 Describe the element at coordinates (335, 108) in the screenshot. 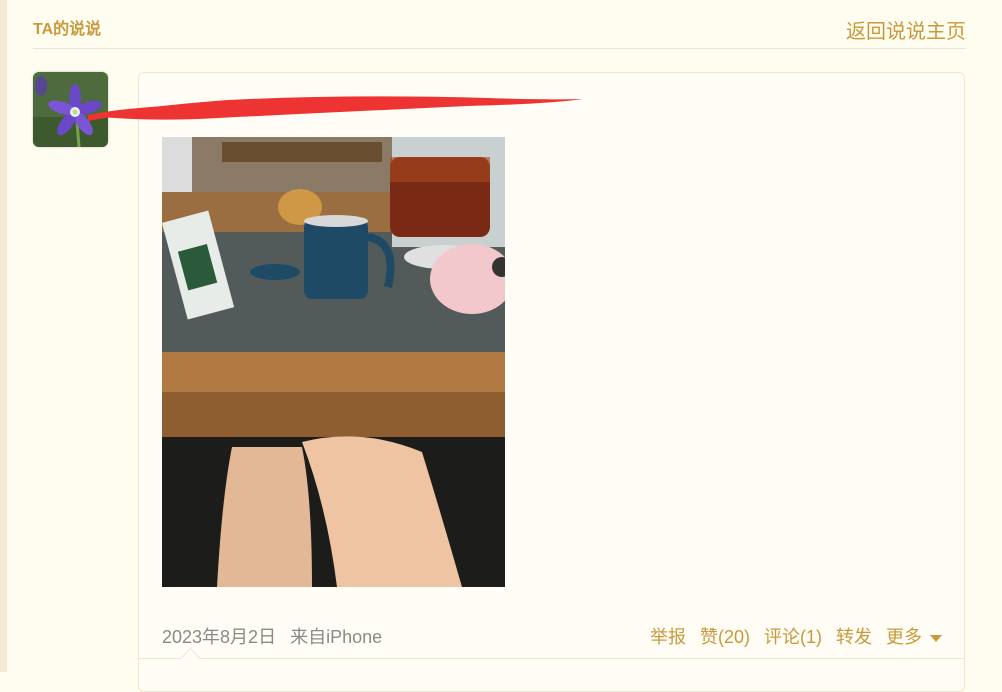

I see `redaction-scribble` at that location.